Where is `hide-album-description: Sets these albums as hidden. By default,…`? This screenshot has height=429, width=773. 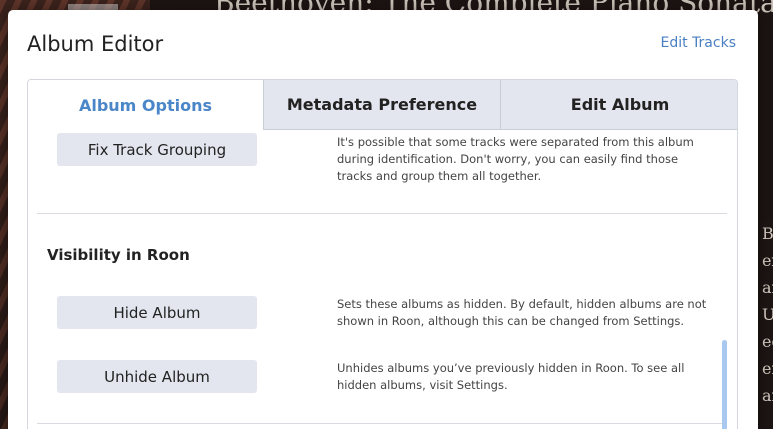
hide-album-description: Sets these albums as hidden. By default,… is located at coordinates (522, 312).